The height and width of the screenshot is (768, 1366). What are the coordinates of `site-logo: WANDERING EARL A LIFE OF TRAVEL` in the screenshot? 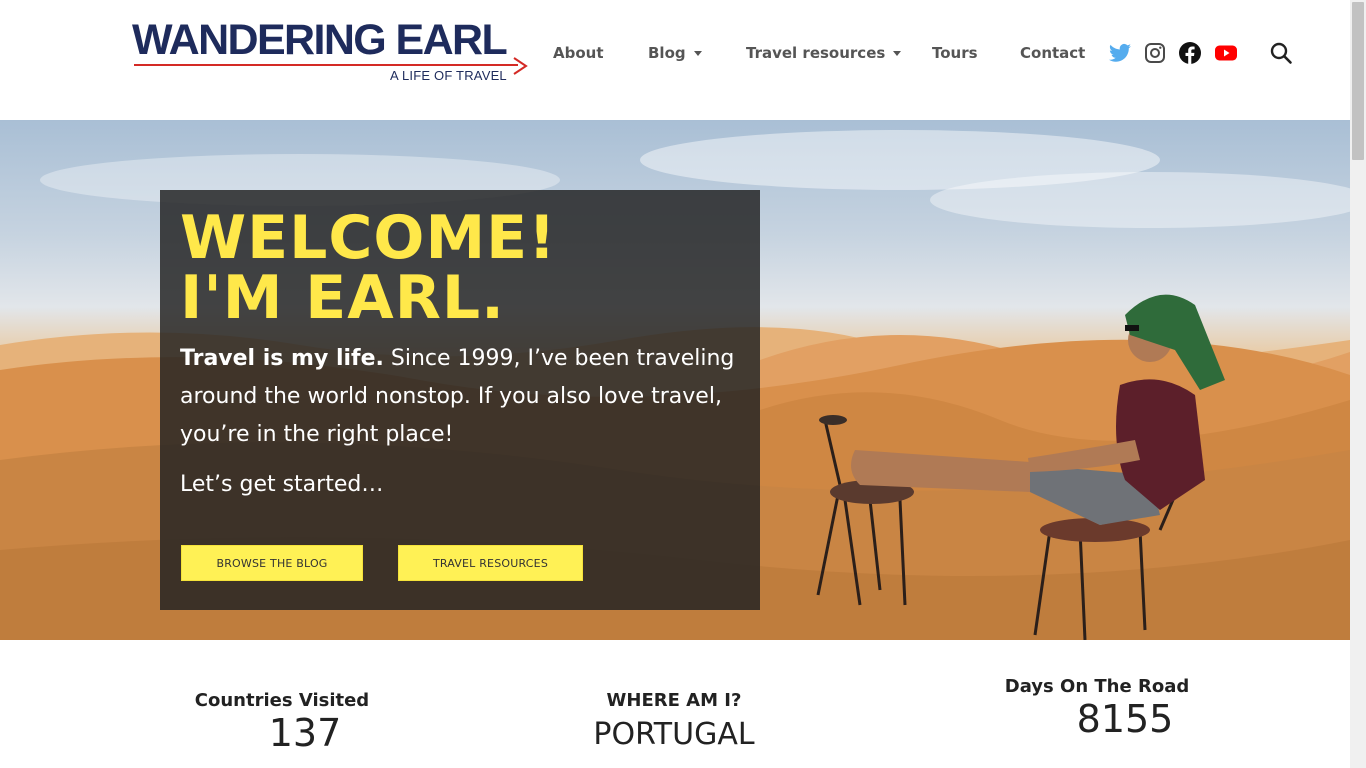 It's located at (332, 52).